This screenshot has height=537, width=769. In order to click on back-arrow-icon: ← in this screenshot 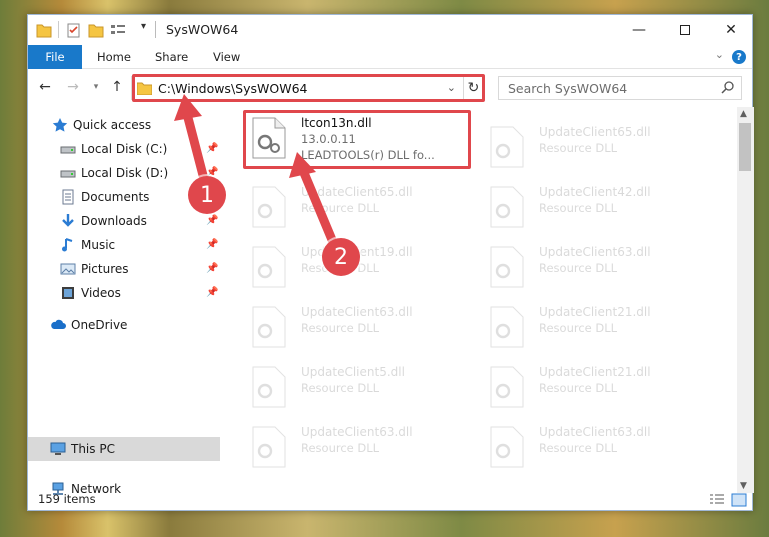, I will do `click(45, 87)`.